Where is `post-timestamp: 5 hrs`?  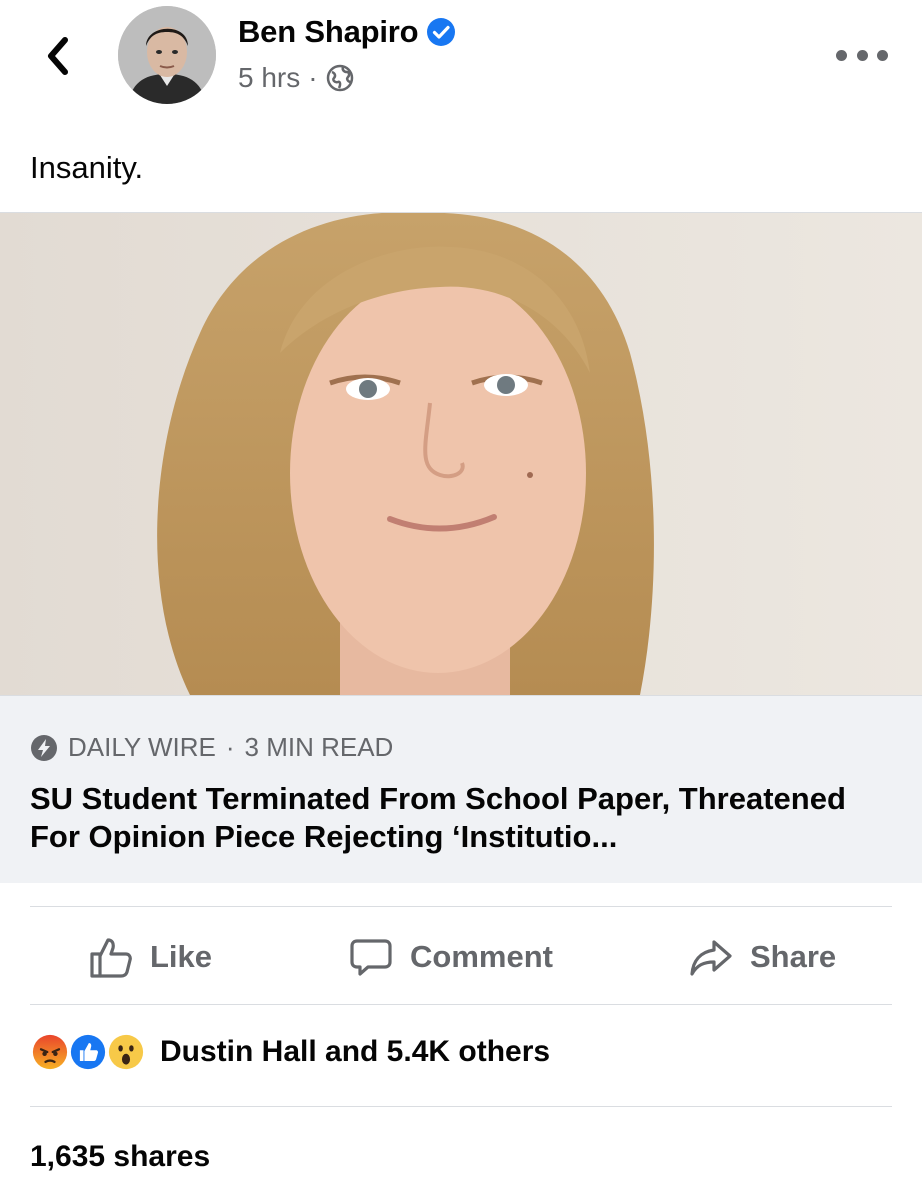
post-timestamp: 5 hrs is located at coordinates (269, 78).